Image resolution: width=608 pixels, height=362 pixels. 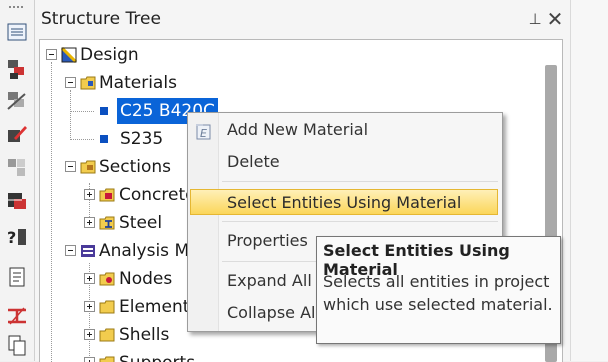 What do you see at coordinates (146, 279) in the screenshot?
I see `tree-label: Nodes` at bounding box center [146, 279].